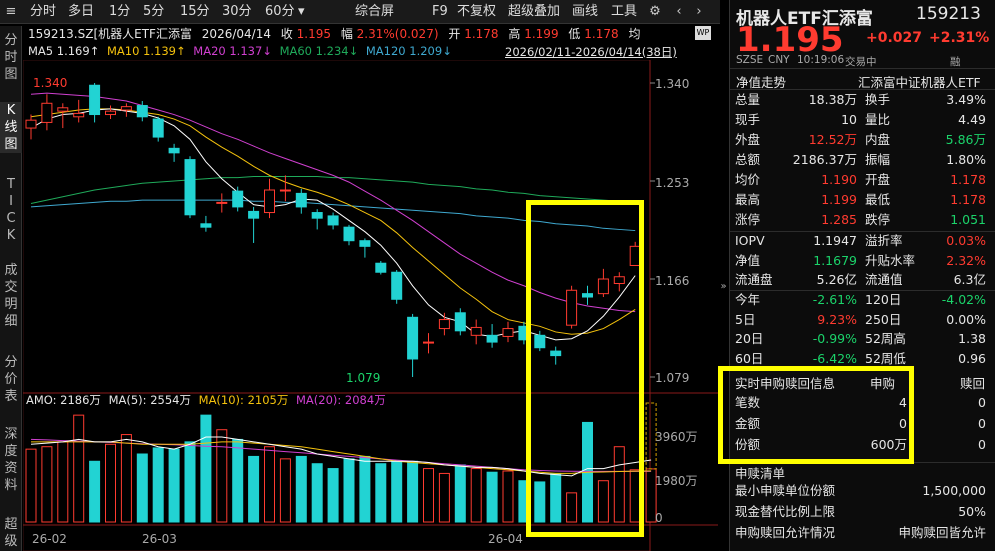  What do you see at coordinates (760, 473) in the screenshot?
I see `redemption-list-title: 申赎清单` at bounding box center [760, 473].